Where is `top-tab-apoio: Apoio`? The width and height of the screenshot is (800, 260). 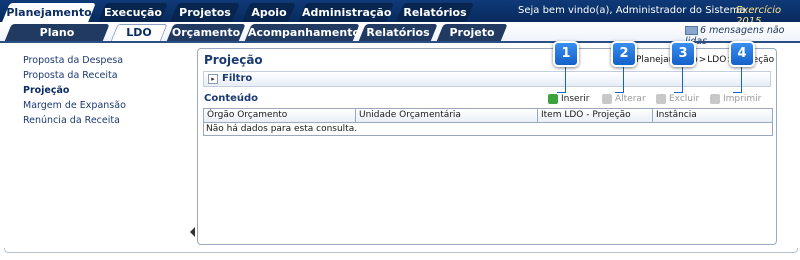
top-tab-apoio: Apoio is located at coordinates (269, 12).